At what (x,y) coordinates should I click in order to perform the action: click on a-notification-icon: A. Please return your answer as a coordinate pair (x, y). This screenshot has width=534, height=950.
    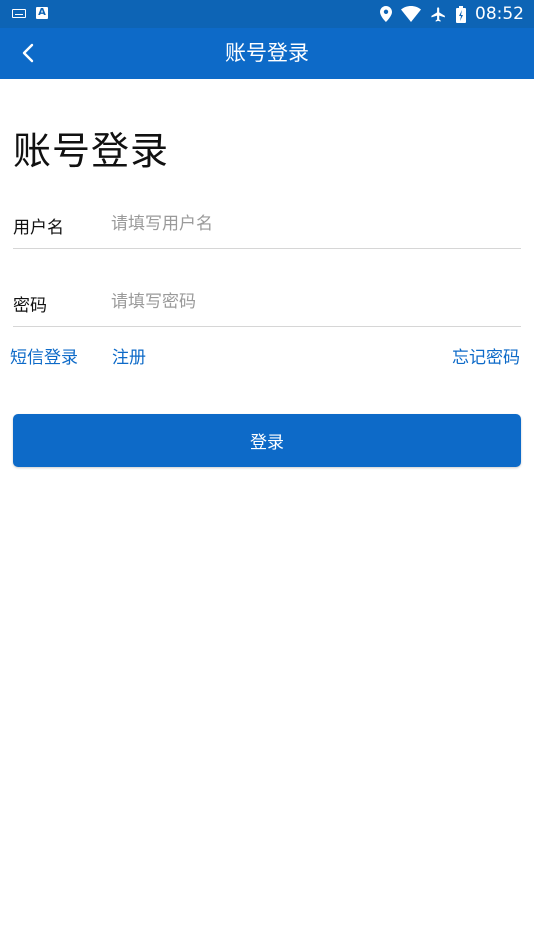
    Looking at the image, I should click on (42, 13).